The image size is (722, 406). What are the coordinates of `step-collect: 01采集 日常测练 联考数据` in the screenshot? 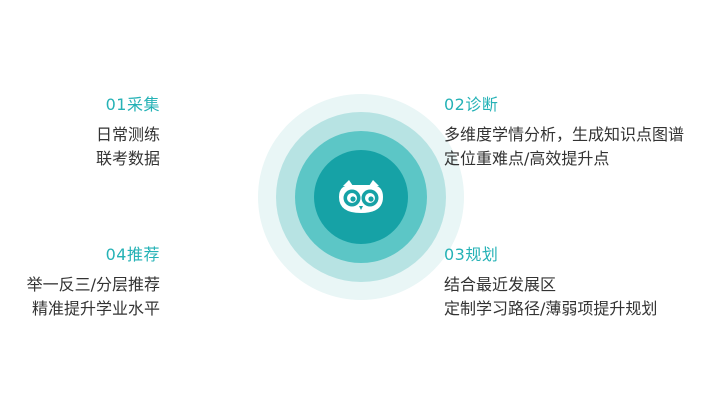 It's located at (128, 133).